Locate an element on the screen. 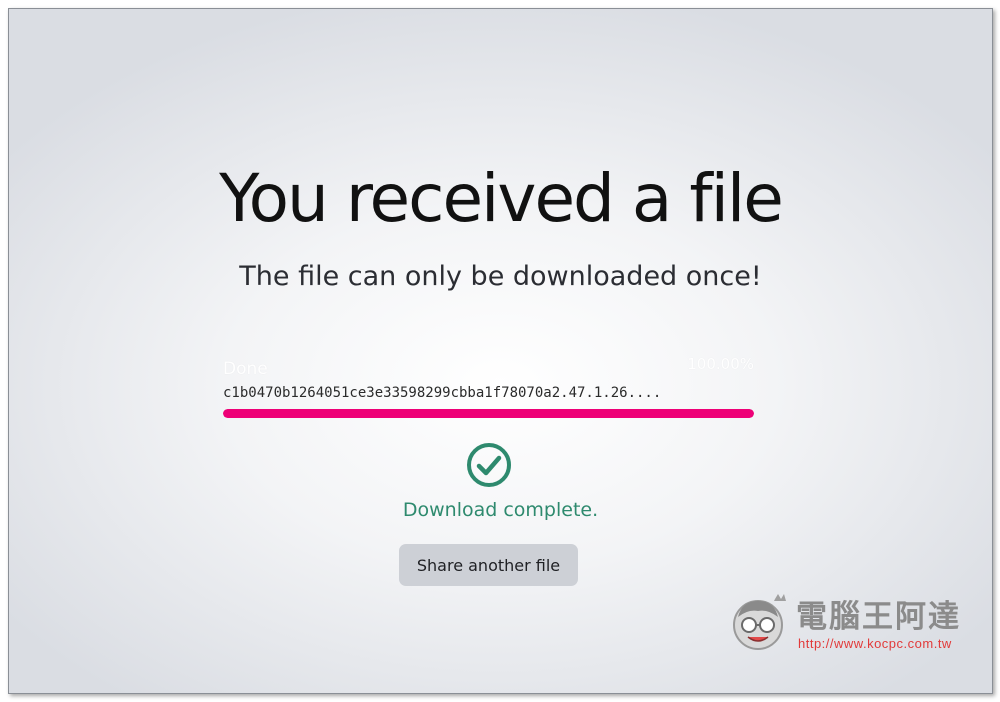 This screenshot has height=702, width=1000. progress-track is located at coordinates (488, 413).